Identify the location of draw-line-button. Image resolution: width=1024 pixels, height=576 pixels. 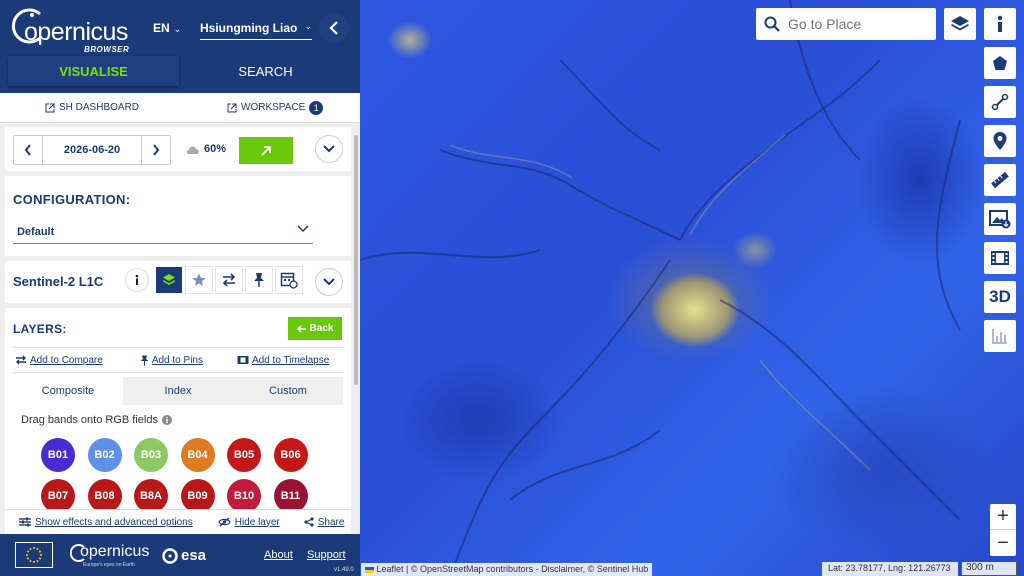
(1000, 102).